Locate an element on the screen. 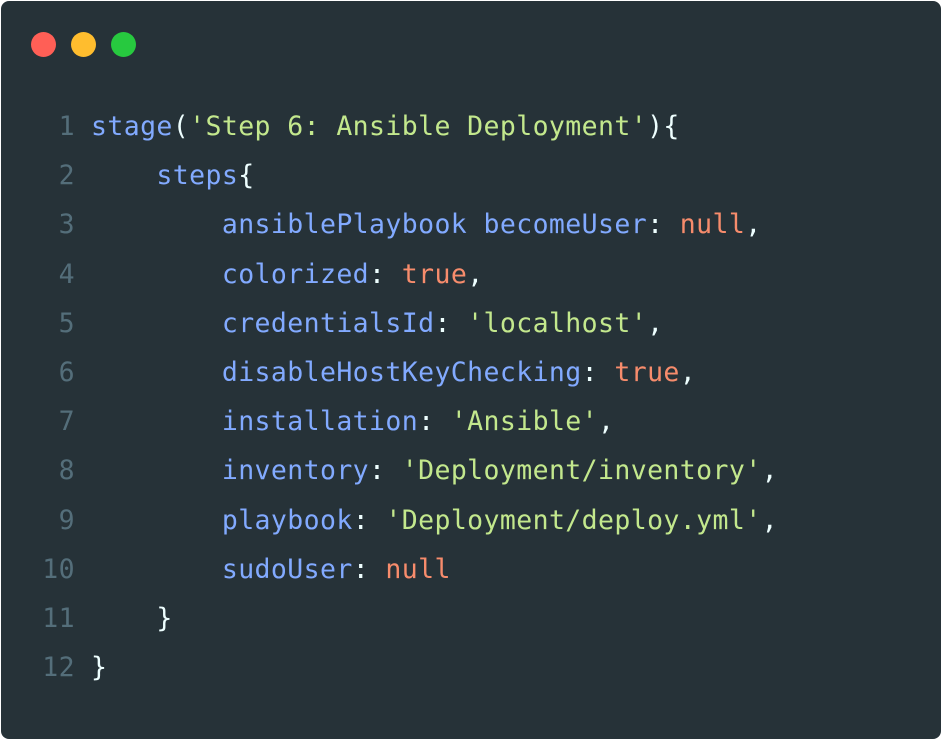 This screenshot has height=740, width=942. code-string: 'Deployment/deploy.yml' is located at coordinates (573, 520).